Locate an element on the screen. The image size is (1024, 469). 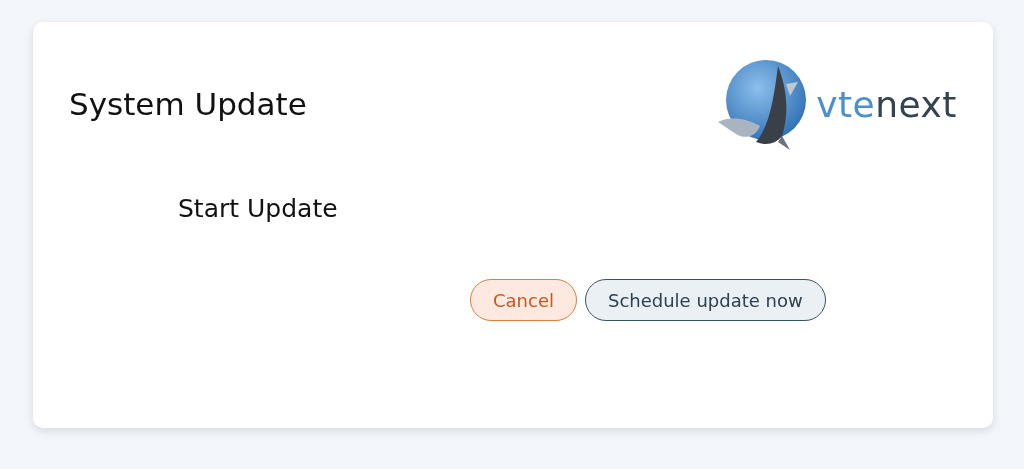
schedule-button: Schedule update now is located at coordinates (705, 300).